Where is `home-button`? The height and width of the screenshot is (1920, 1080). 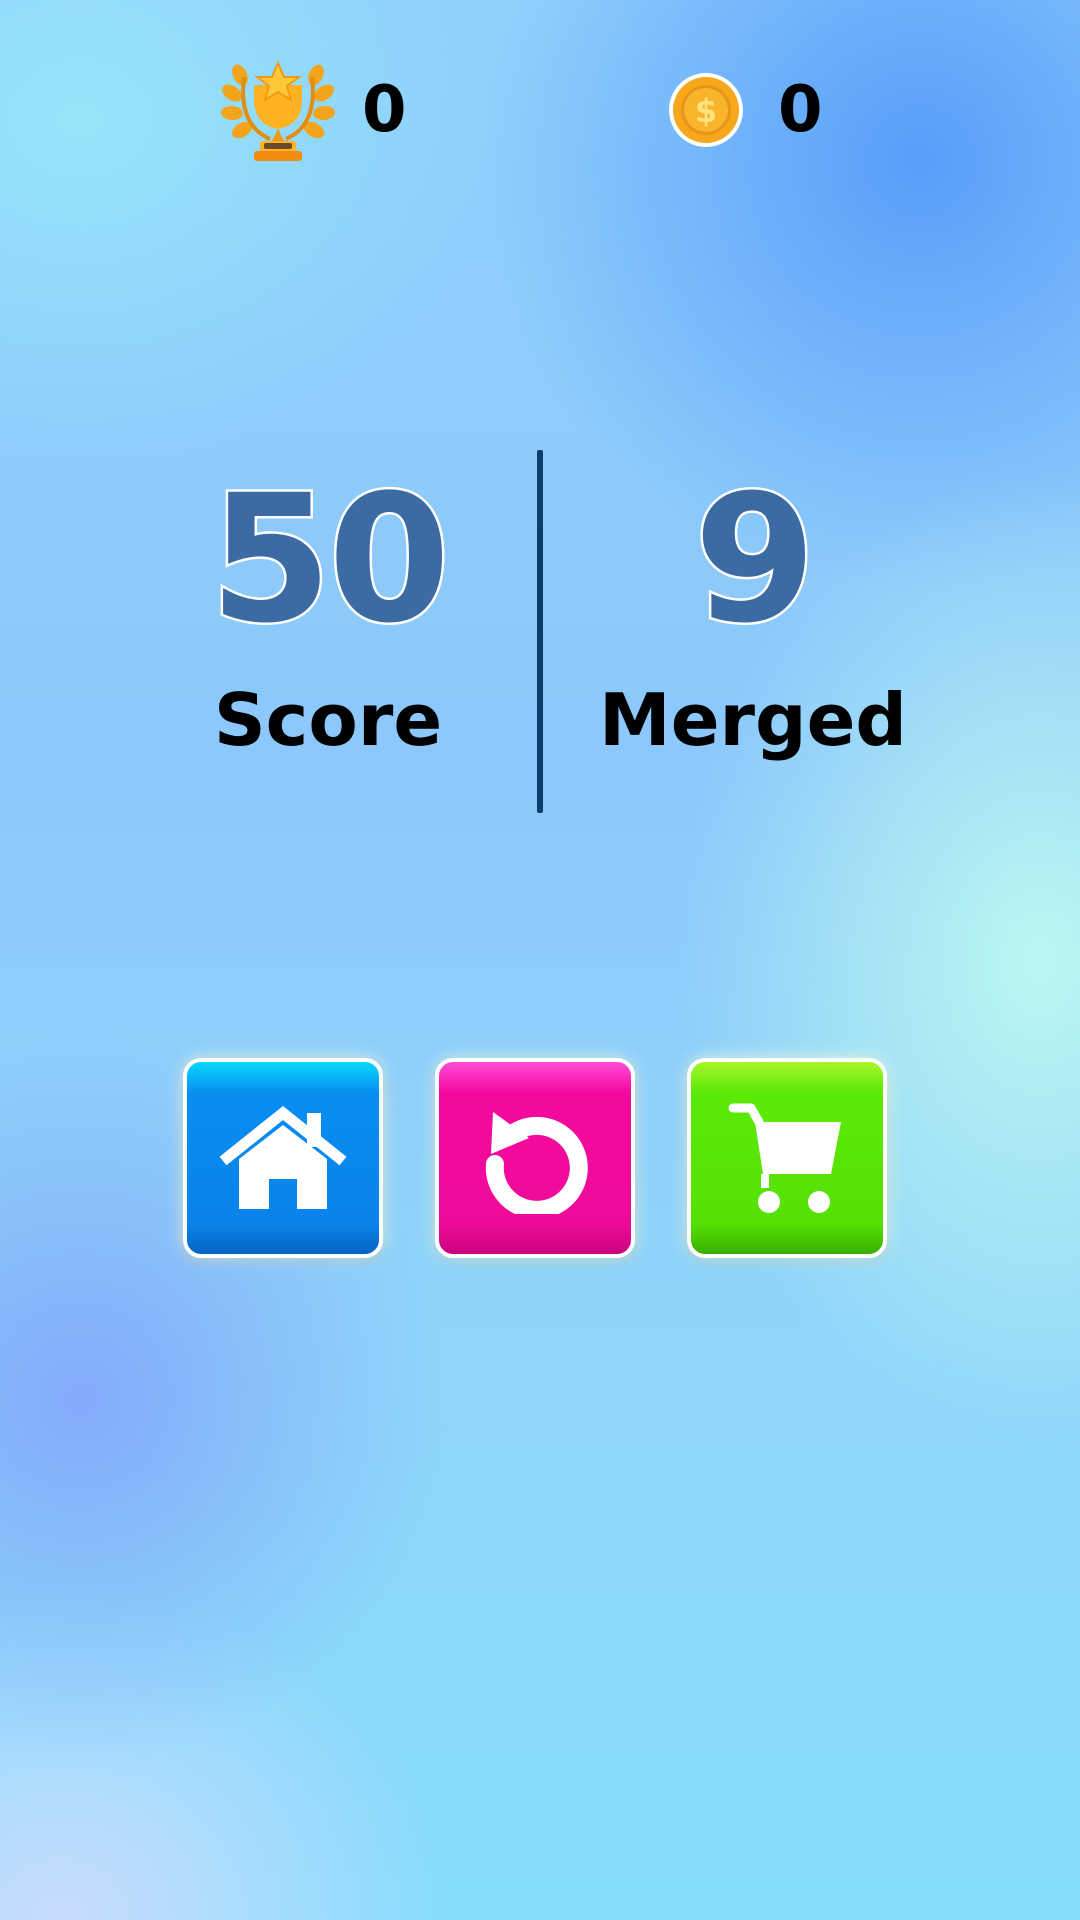
home-button is located at coordinates (283, 1158).